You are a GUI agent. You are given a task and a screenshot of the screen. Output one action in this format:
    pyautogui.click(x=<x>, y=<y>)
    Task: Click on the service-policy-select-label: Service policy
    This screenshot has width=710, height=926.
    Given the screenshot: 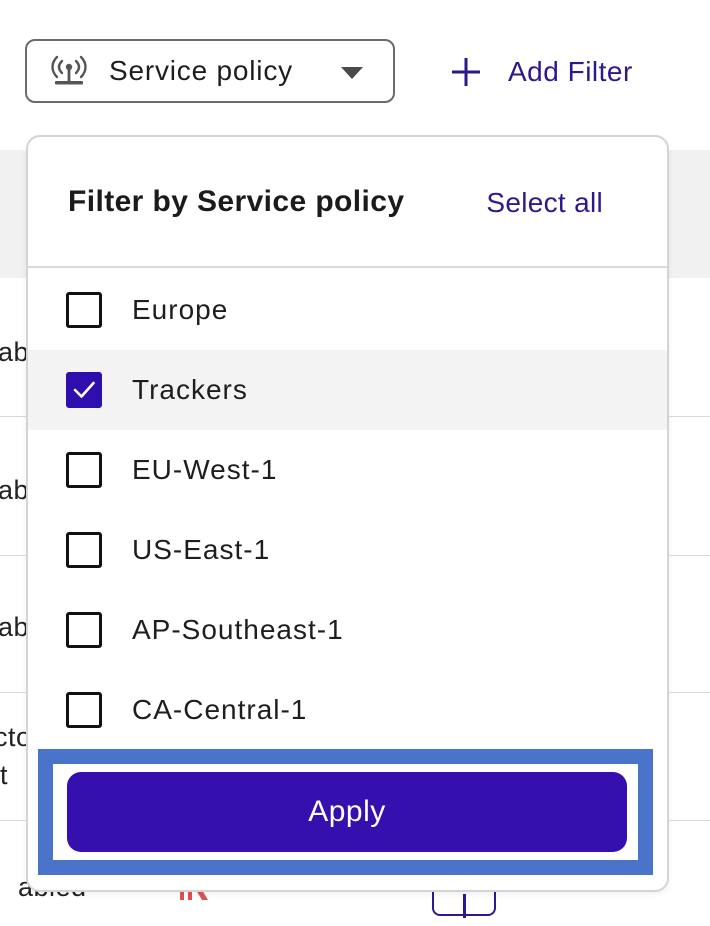 What is the action you would take?
    pyautogui.click(x=201, y=70)
    